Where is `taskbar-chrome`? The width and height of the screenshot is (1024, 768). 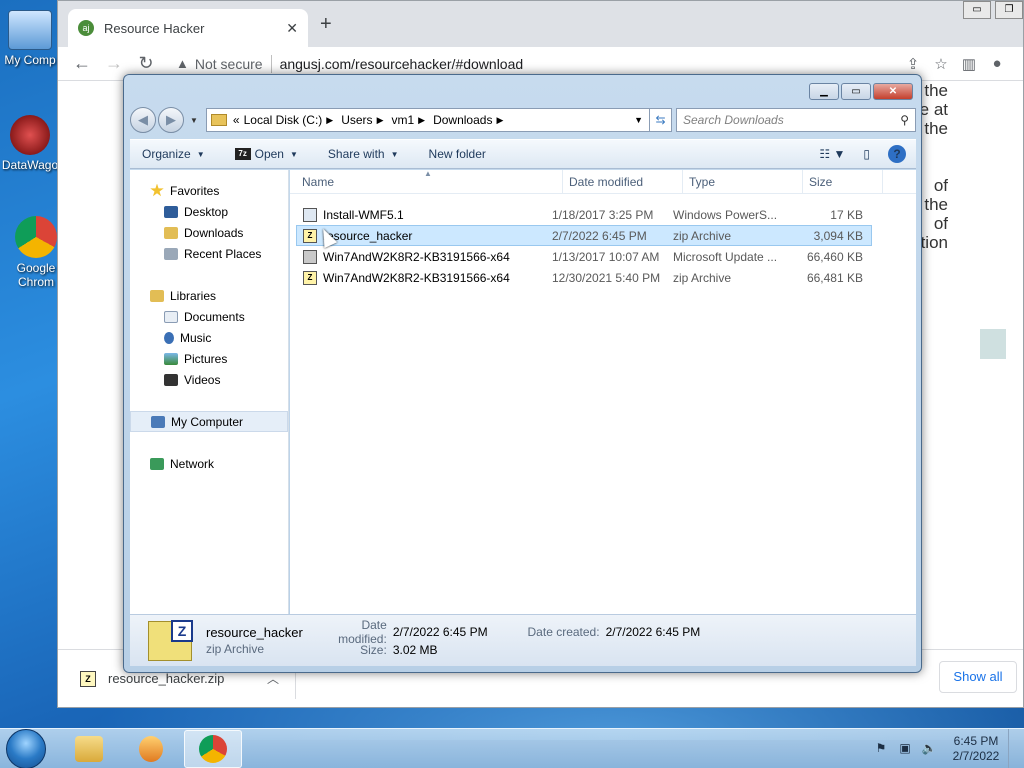
taskbar-chrome is located at coordinates (213, 748).